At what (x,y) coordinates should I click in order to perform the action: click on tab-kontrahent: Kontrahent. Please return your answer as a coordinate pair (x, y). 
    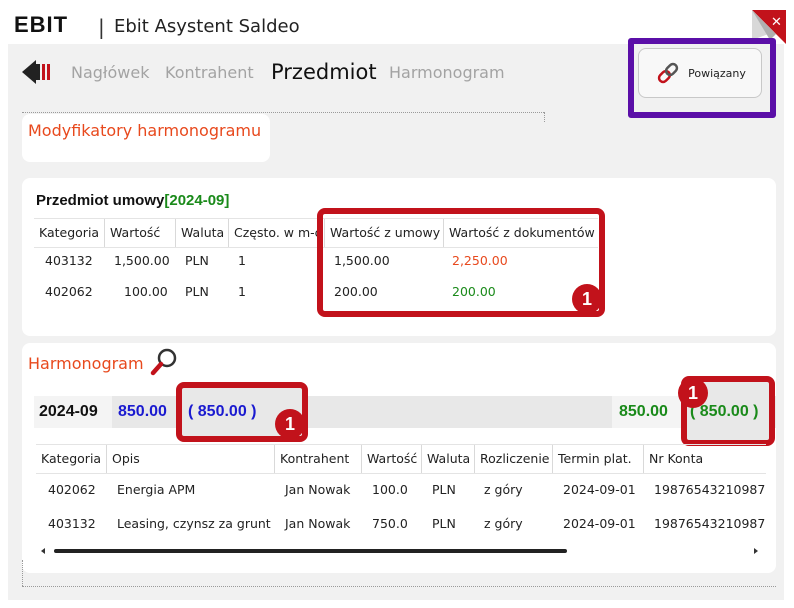
    Looking at the image, I should click on (209, 72).